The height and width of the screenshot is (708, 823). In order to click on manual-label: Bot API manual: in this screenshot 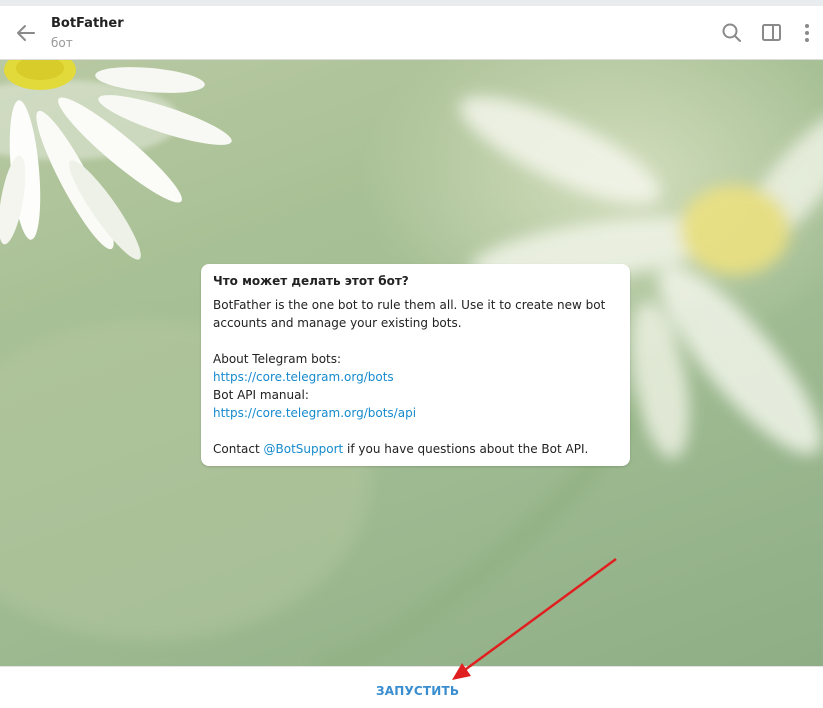, I will do `click(261, 395)`.